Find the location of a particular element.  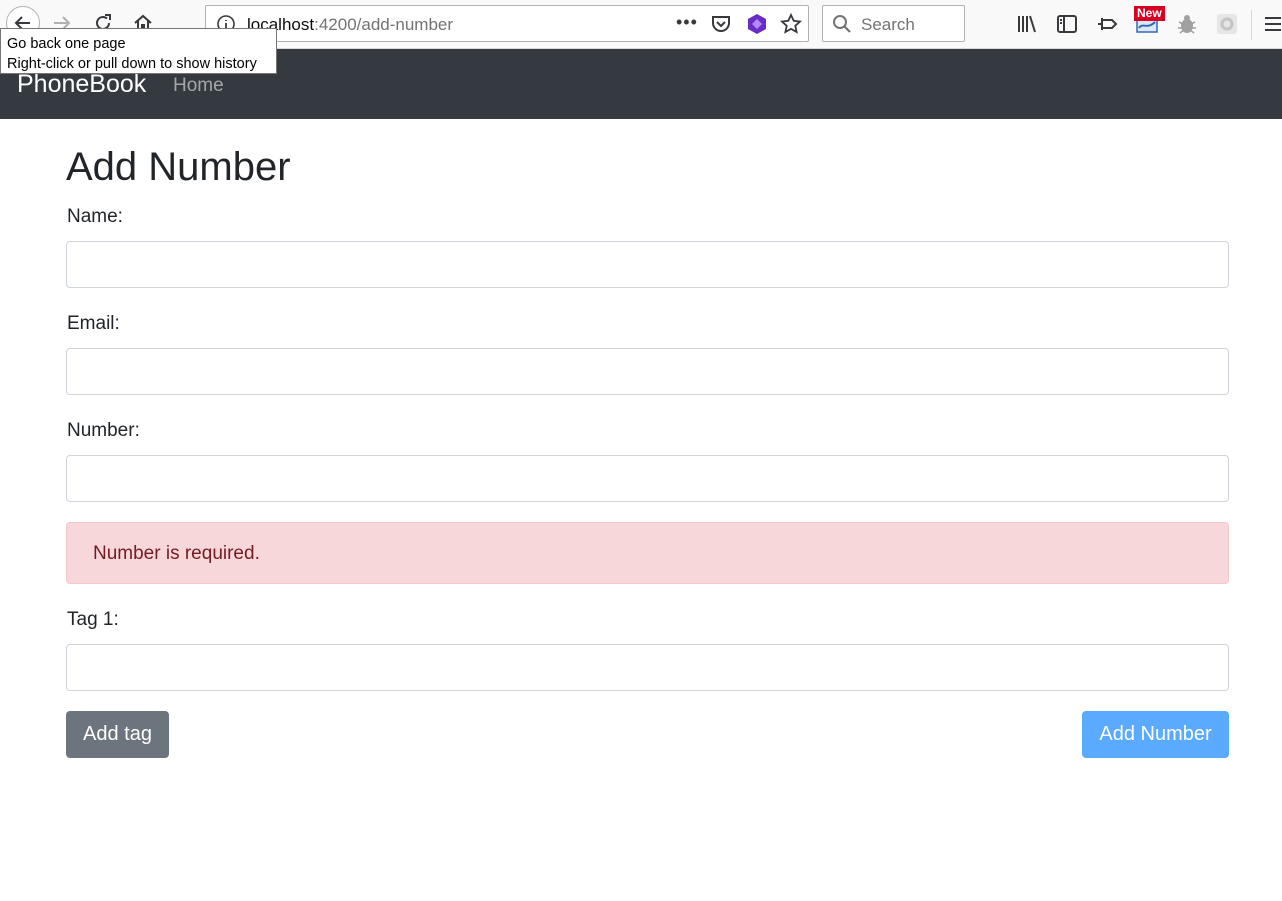

name-input is located at coordinates (647, 264).